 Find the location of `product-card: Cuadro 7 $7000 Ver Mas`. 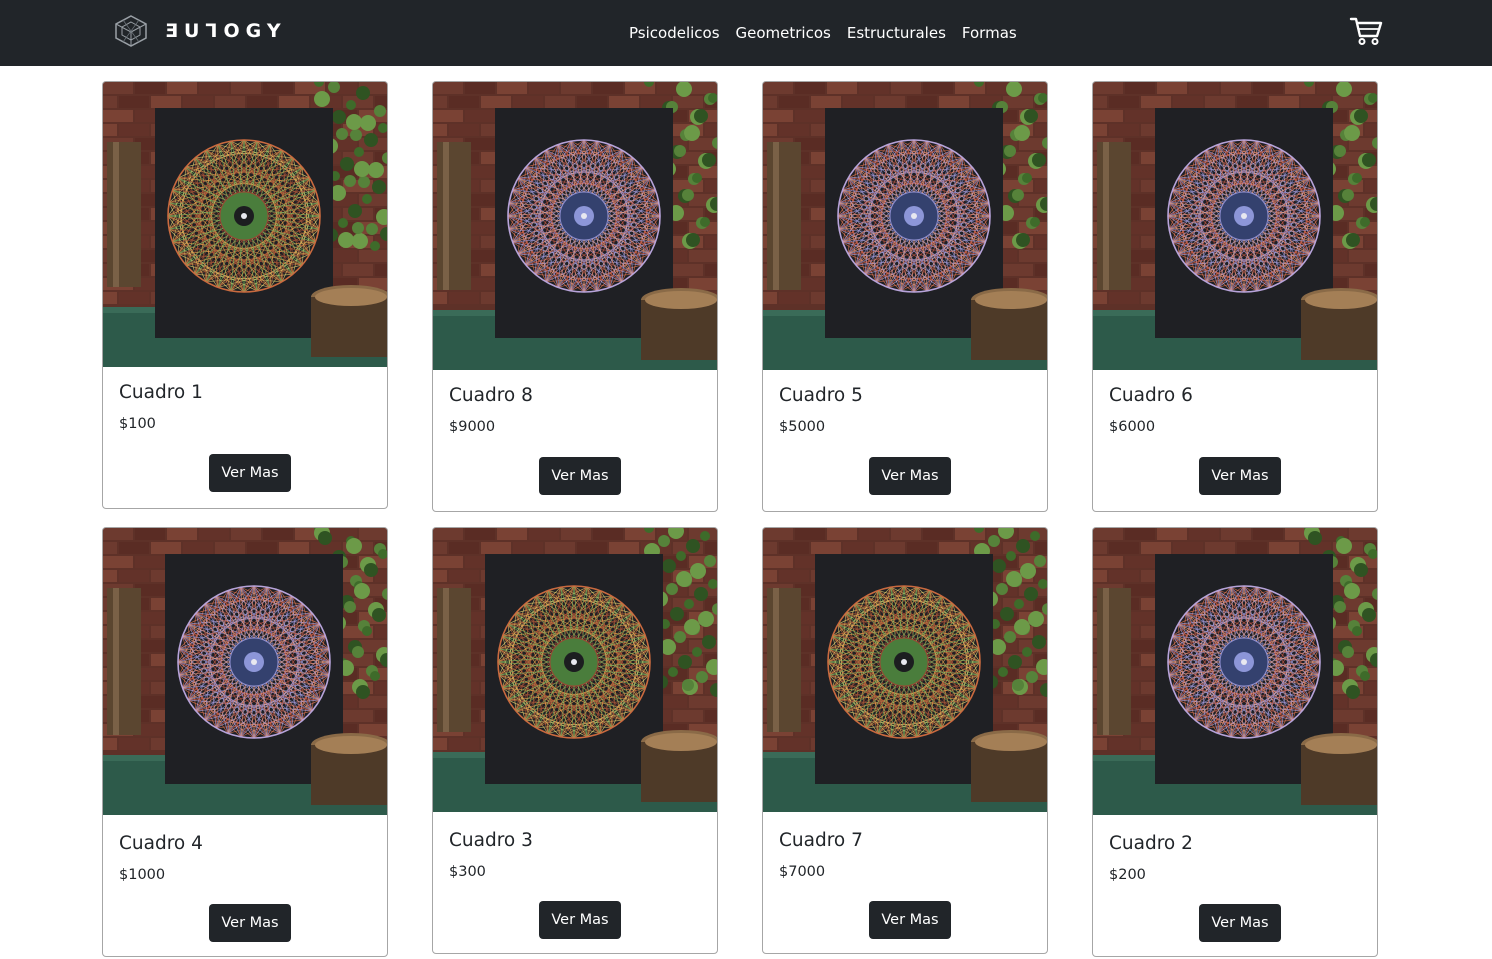

product-card: Cuadro 7 $7000 Ver Mas is located at coordinates (905, 740).